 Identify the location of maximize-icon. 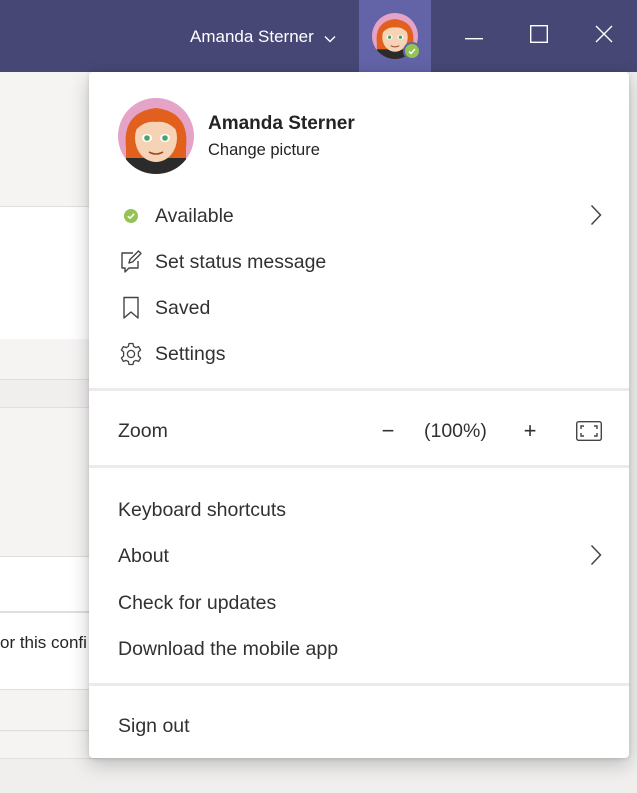
(539, 36).